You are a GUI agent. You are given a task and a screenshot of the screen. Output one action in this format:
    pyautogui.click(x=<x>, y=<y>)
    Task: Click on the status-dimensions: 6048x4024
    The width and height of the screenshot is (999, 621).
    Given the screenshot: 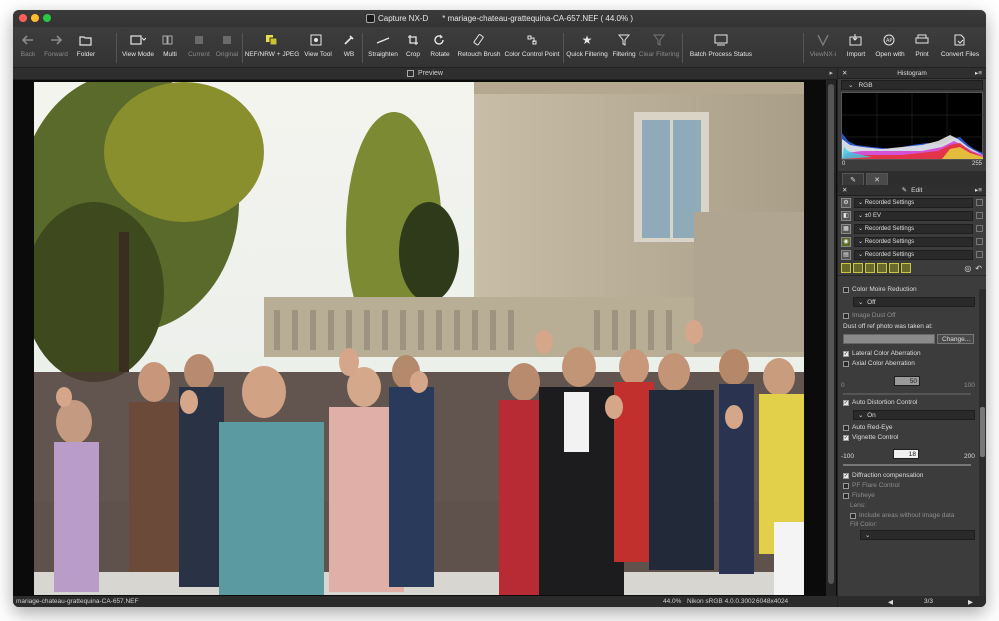 What is the action you would take?
    pyautogui.click(x=772, y=601)
    